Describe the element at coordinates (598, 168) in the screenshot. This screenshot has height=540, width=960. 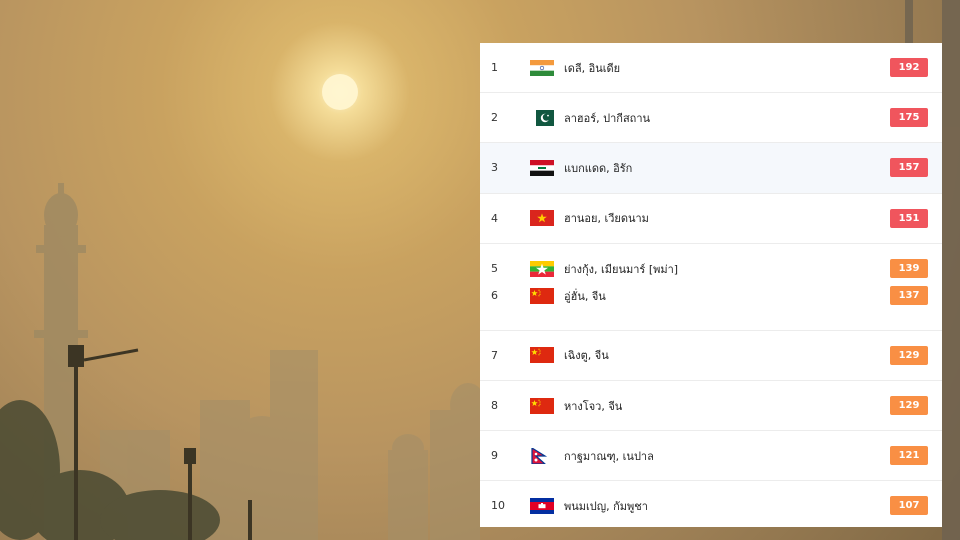
I see `city-name: แบกแดด, อิรัก` at that location.